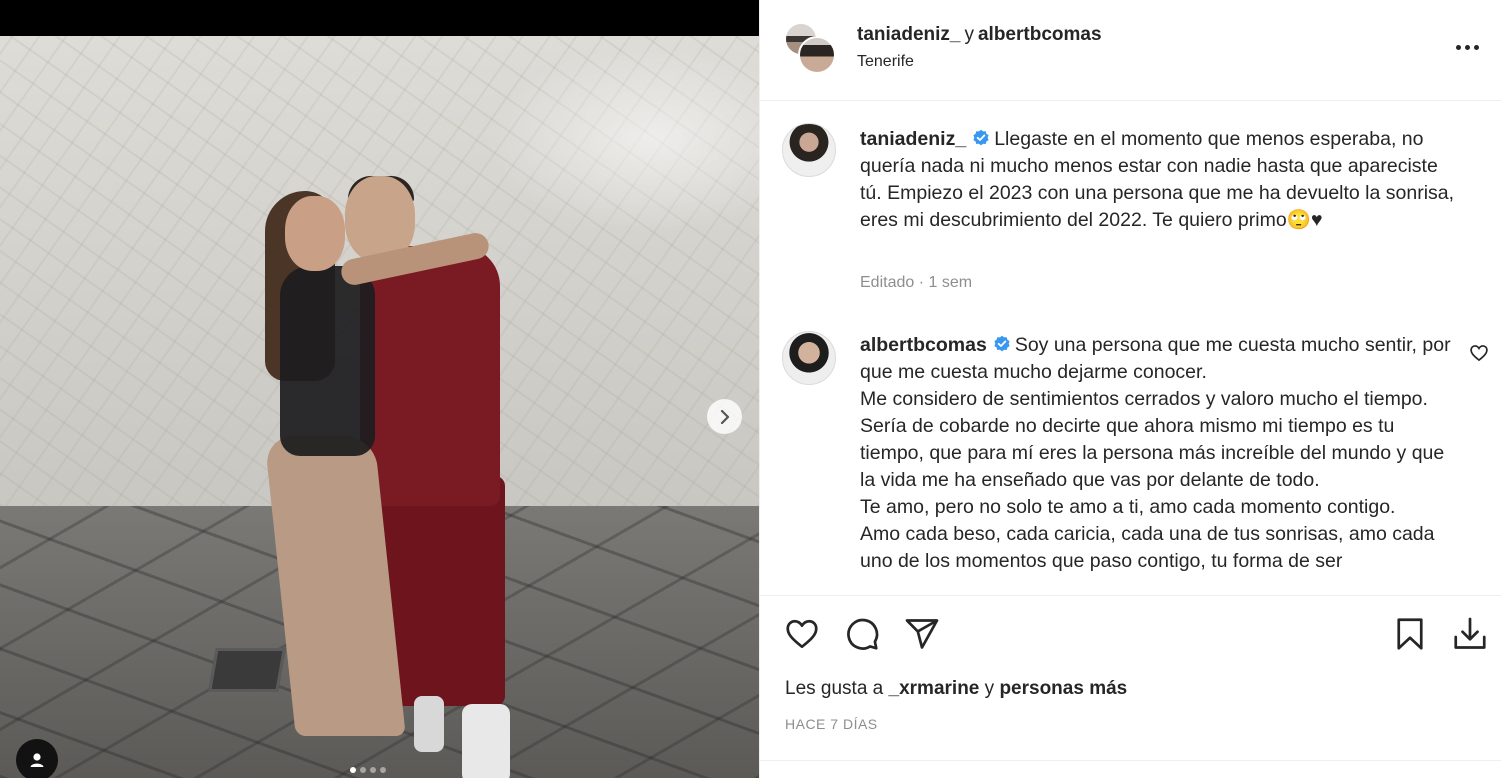  I want to click on author-link: albertbcomas, so click(1040, 34).